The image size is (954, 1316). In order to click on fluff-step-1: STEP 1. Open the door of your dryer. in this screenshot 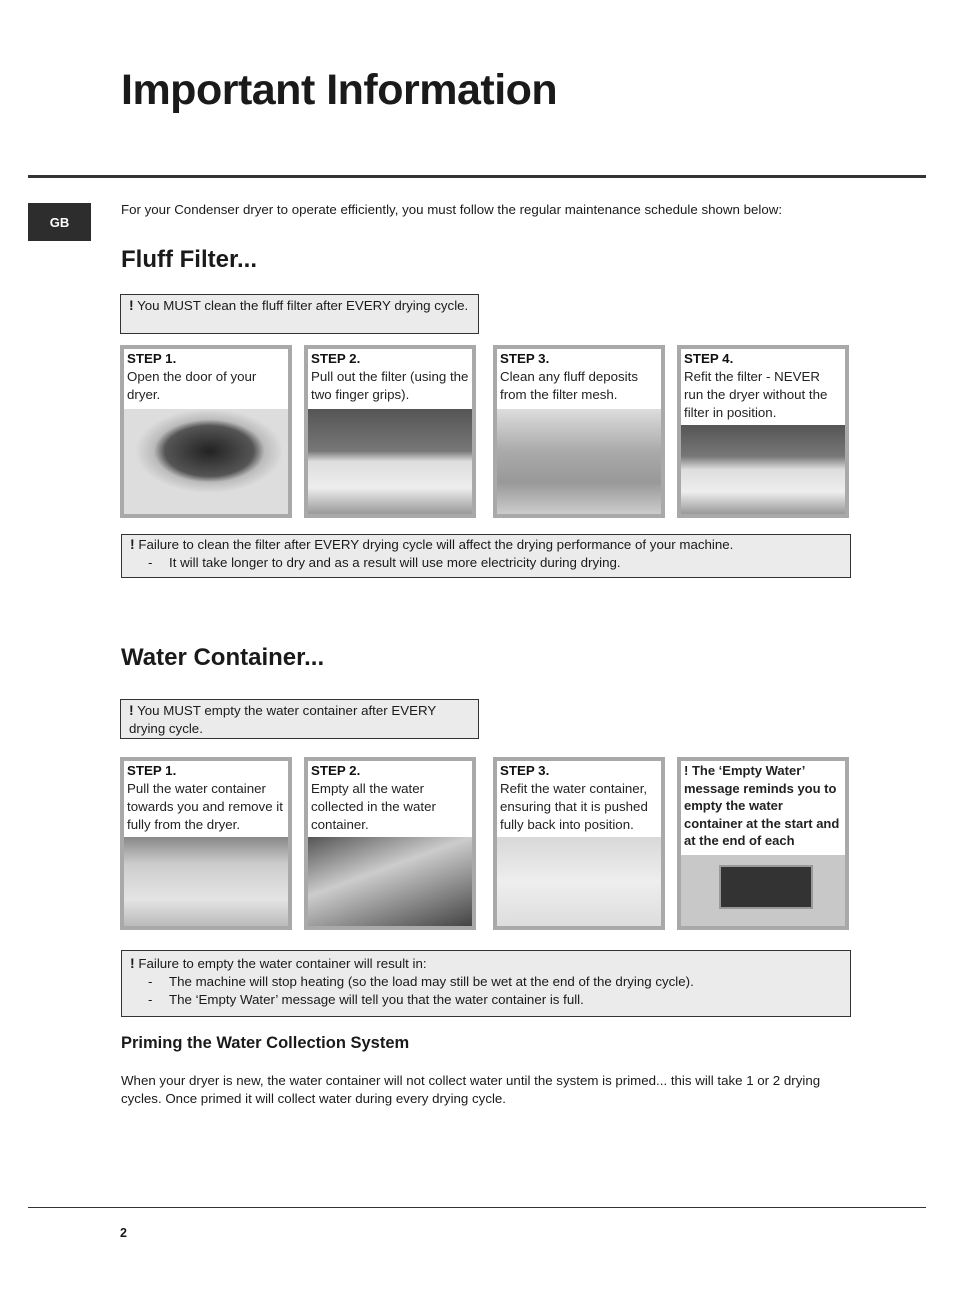, I will do `click(206, 431)`.